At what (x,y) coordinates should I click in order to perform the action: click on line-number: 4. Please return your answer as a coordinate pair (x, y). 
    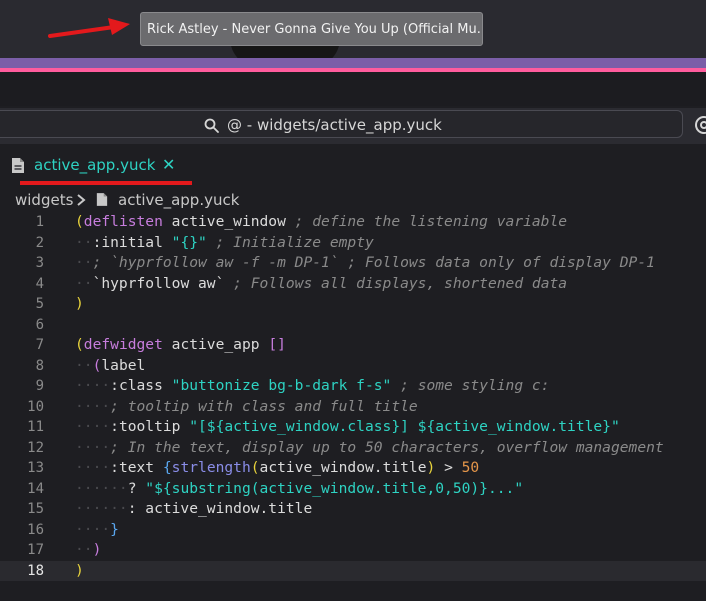
    Looking at the image, I should click on (39, 283).